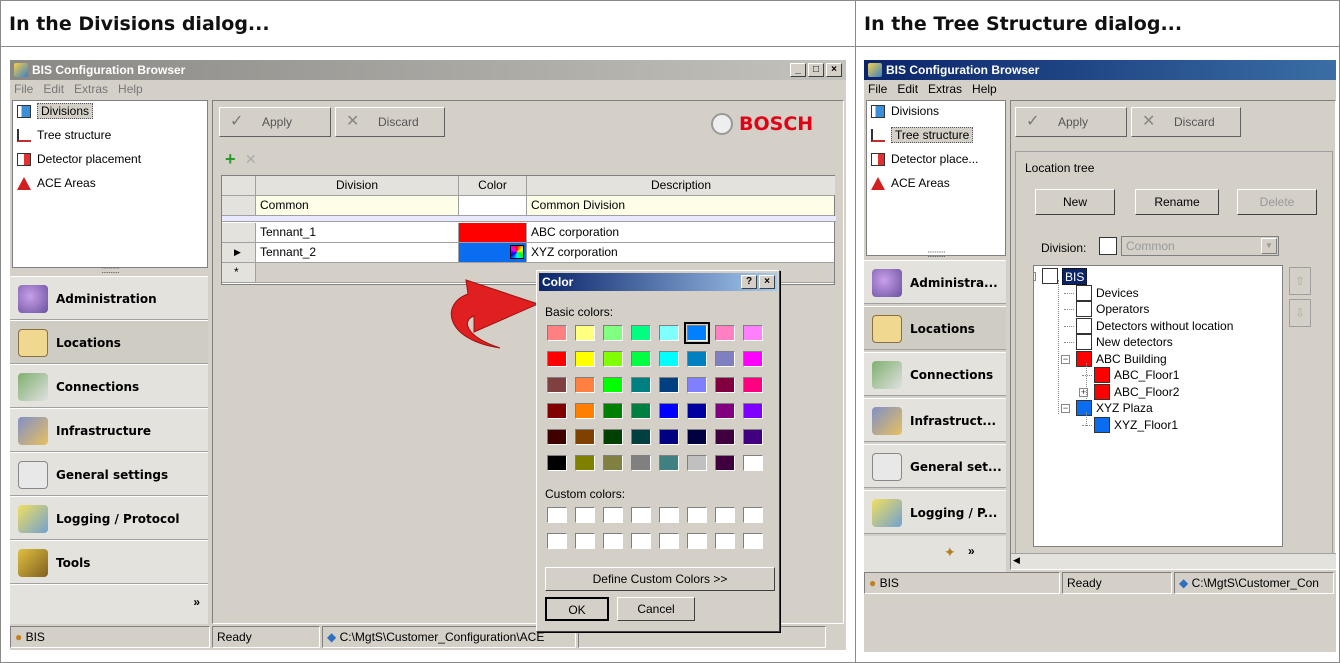 The image size is (1340, 663). I want to click on tree-node: Operators, so click(1122, 309).